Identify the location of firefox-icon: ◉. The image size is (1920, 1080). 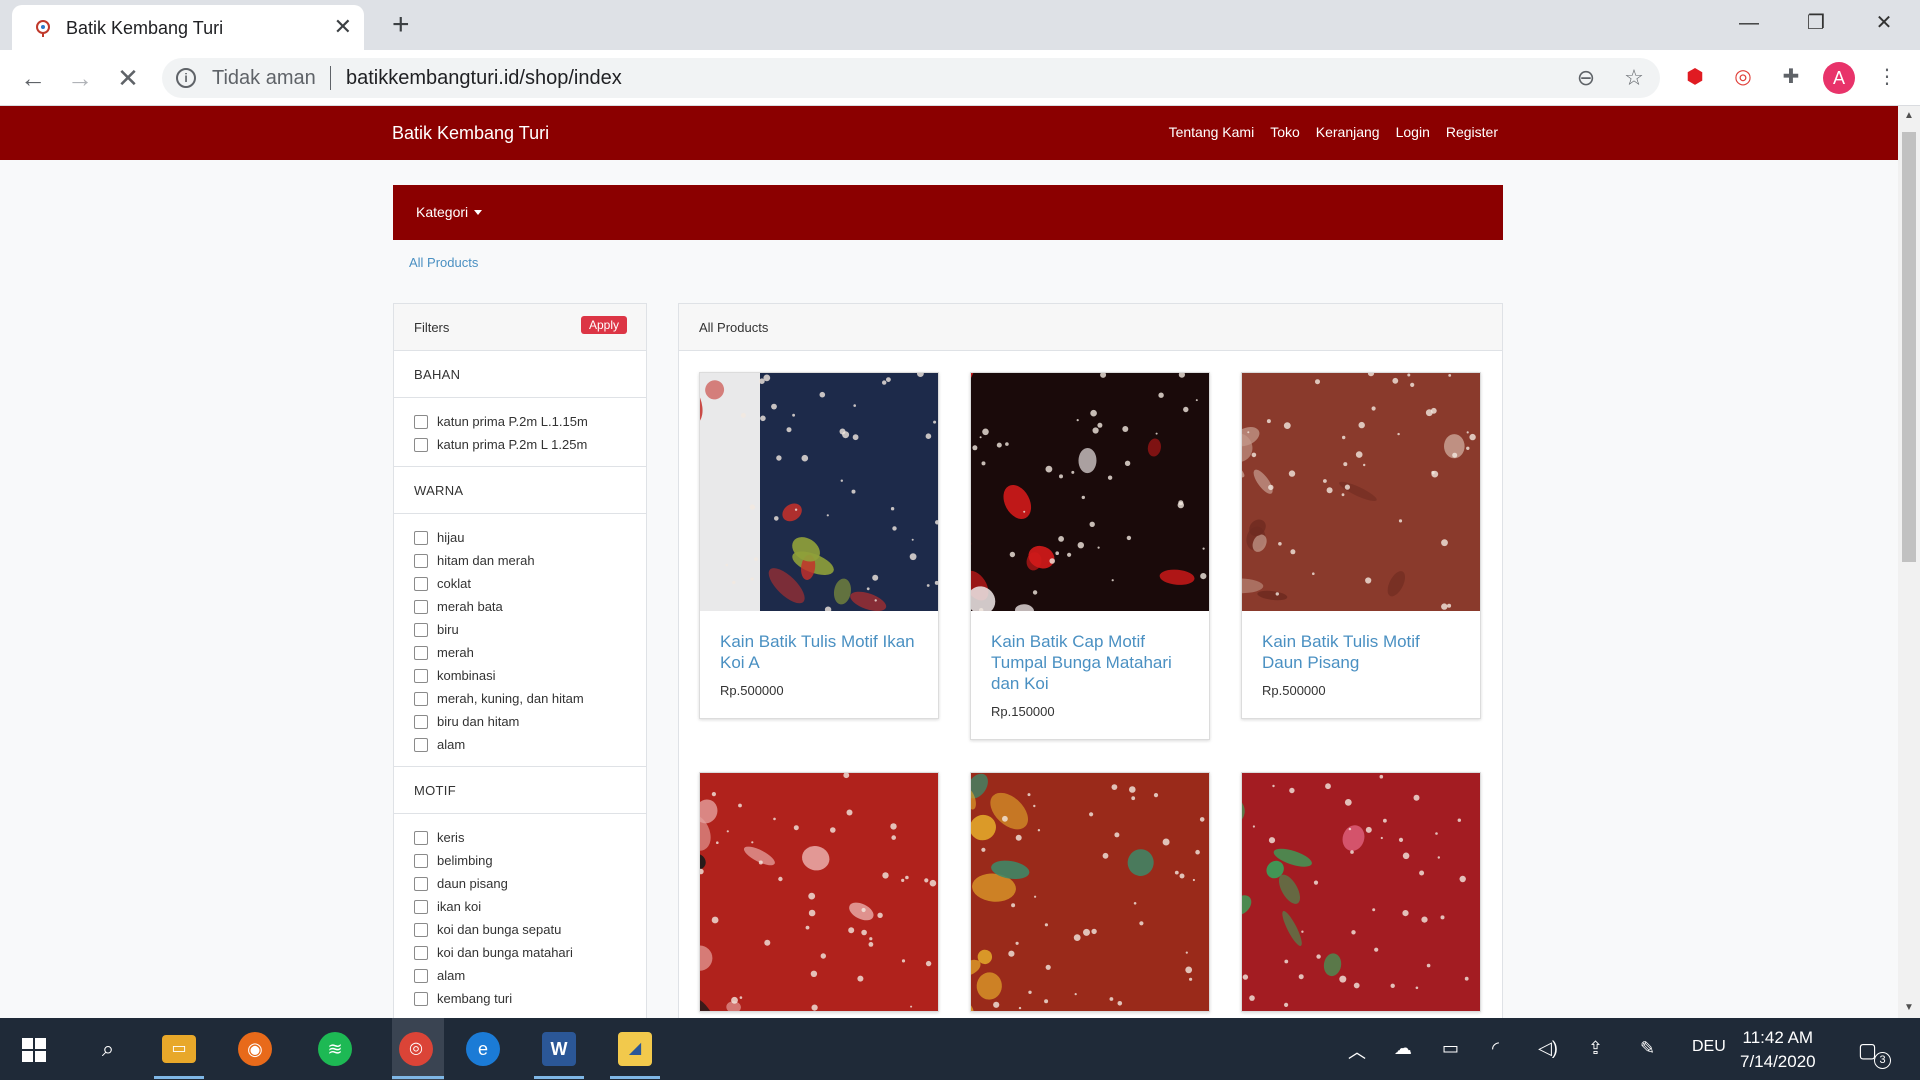
(255, 1049).